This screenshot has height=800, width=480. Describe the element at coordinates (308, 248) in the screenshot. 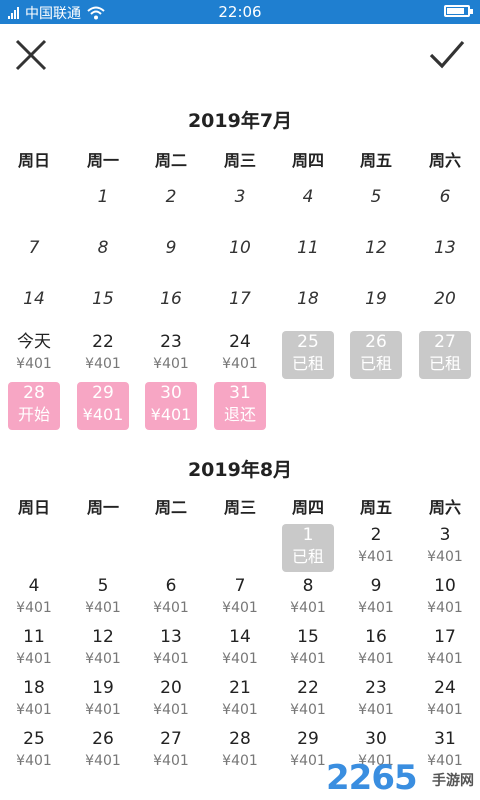

I see `day-number: 11` at that location.